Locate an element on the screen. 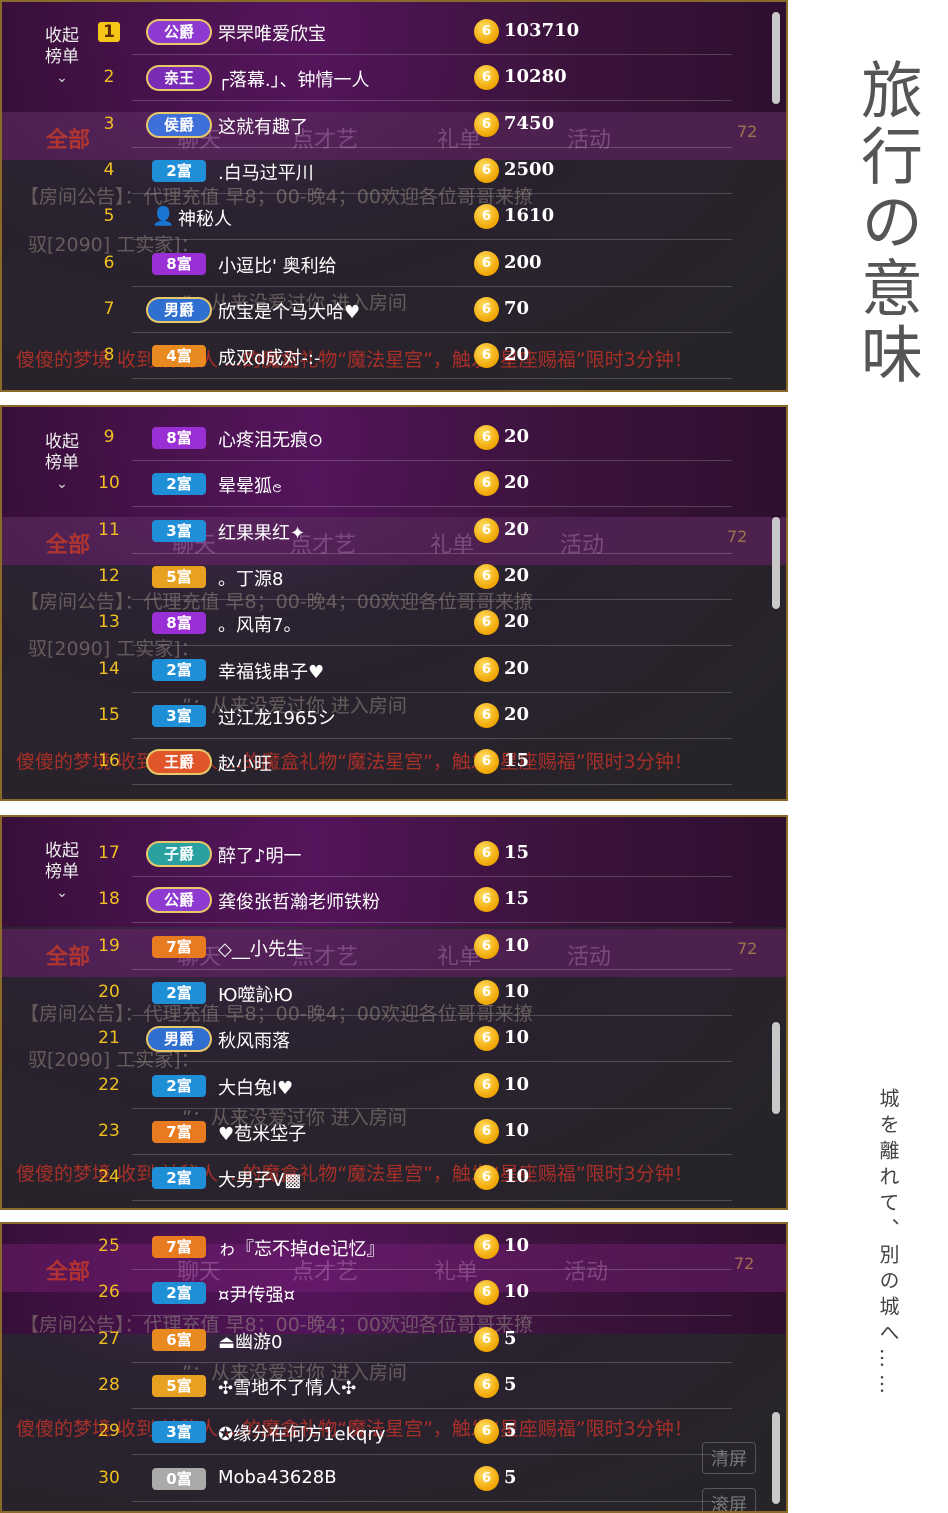  noble-rank-badge: 公爵 is located at coordinates (179, 900).